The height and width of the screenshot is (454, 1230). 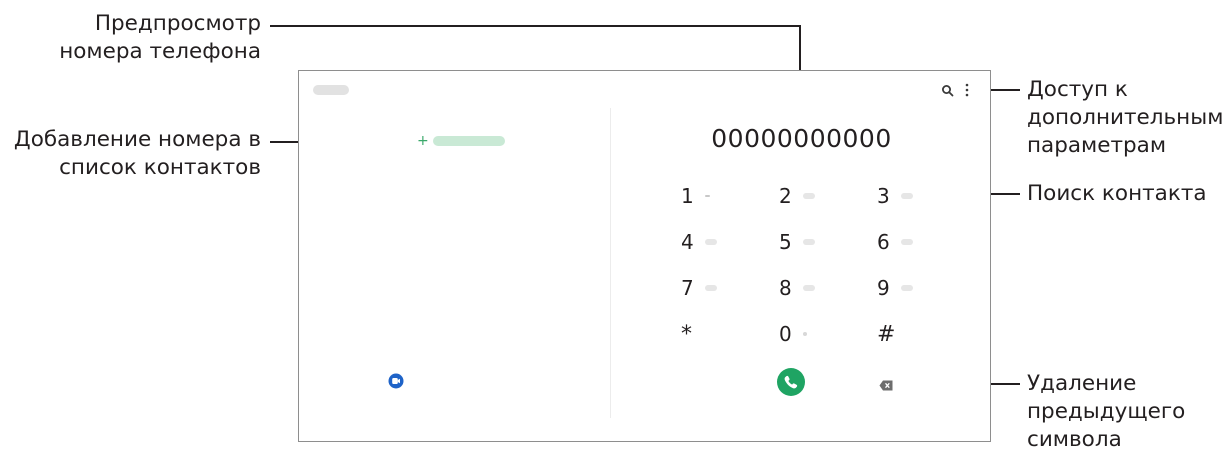 What do you see at coordinates (886, 334) in the screenshot?
I see `key-digit: #` at bounding box center [886, 334].